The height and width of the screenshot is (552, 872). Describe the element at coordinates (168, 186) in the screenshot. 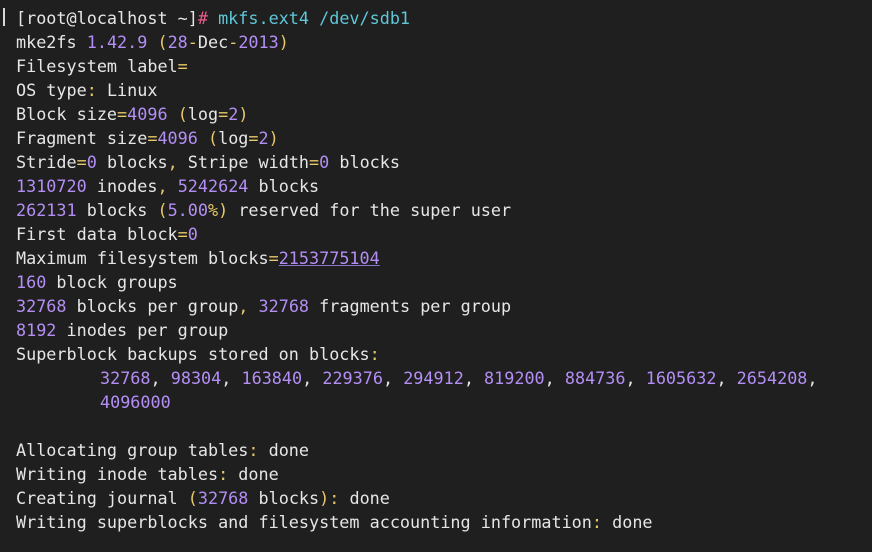

I see `inodes-blocks-line: 1310720 inodes, 5242624 blocks` at that location.